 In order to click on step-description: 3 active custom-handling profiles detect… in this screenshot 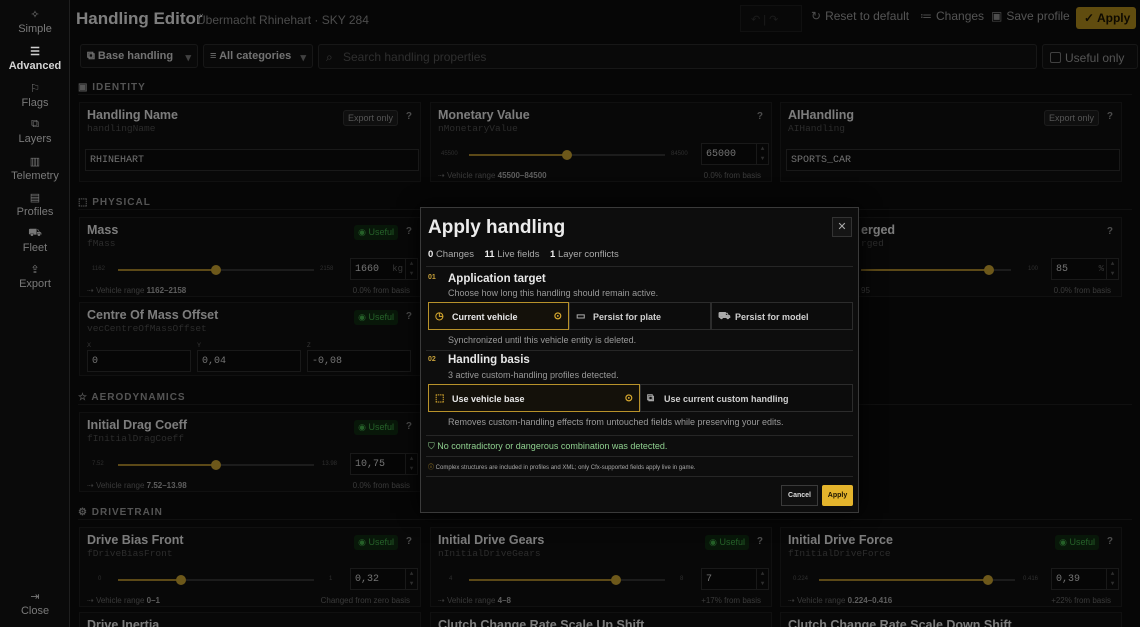, I will do `click(533, 375)`.